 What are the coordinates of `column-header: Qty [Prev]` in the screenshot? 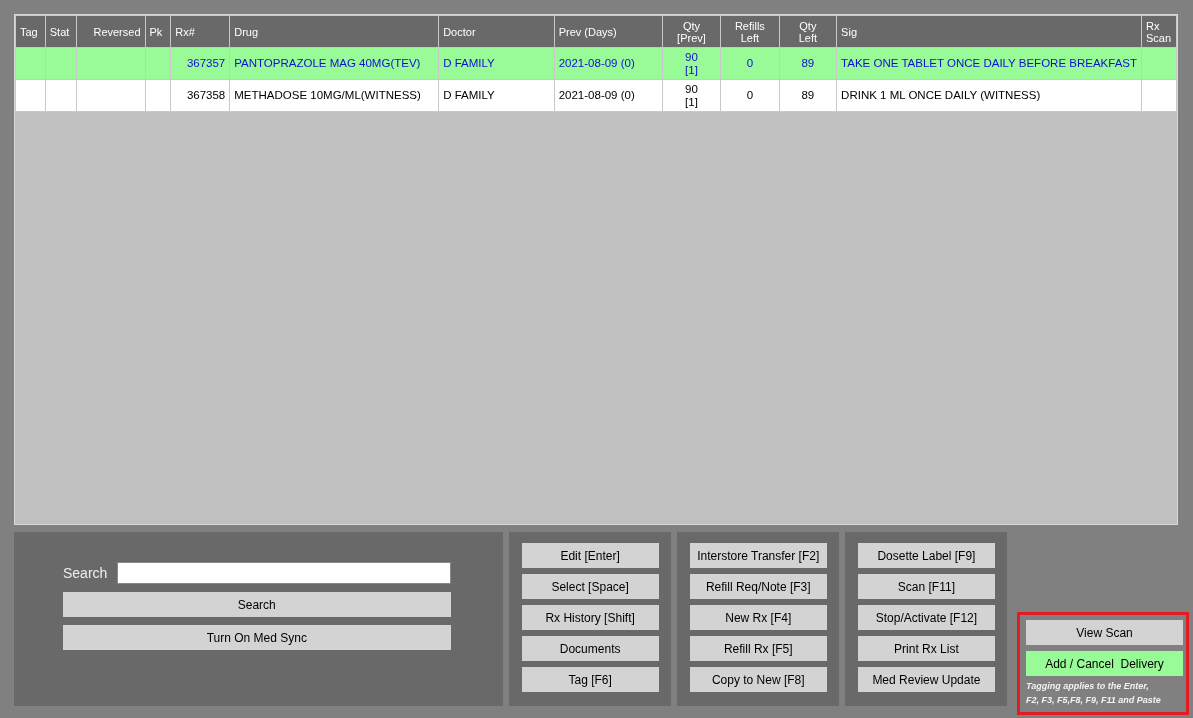 It's located at (691, 31).